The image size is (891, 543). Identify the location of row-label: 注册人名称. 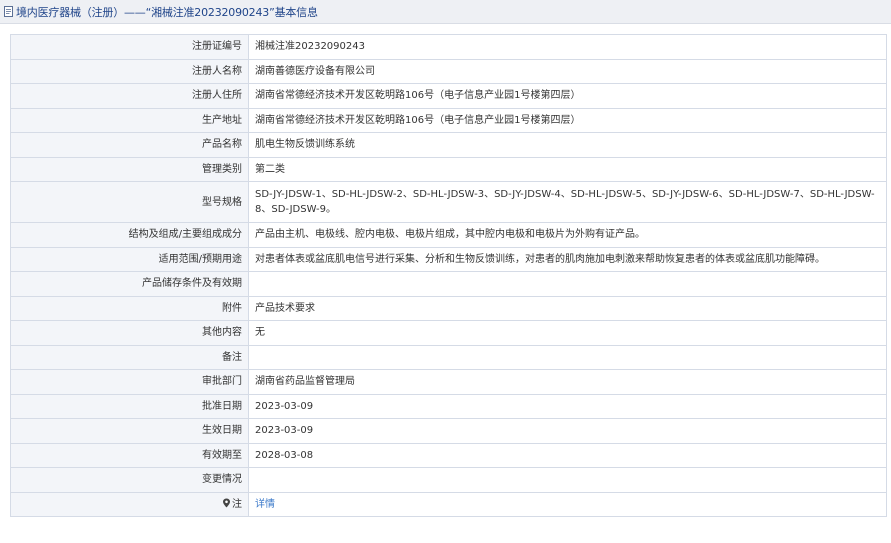
(129, 71).